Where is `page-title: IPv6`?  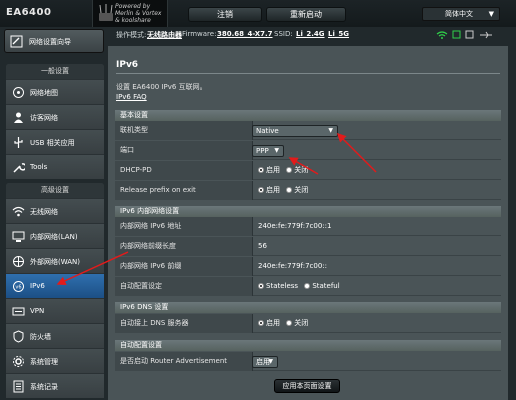
page-title: IPv6 is located at coordinates (127, 65).